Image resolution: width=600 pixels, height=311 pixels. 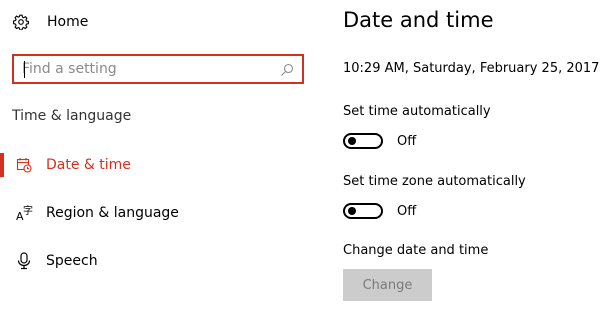 What do you see at coordinates (417, 111) in the screenshot?
I see `set-time-auto-label: Set time automatically` at bounding box center [417, 111].